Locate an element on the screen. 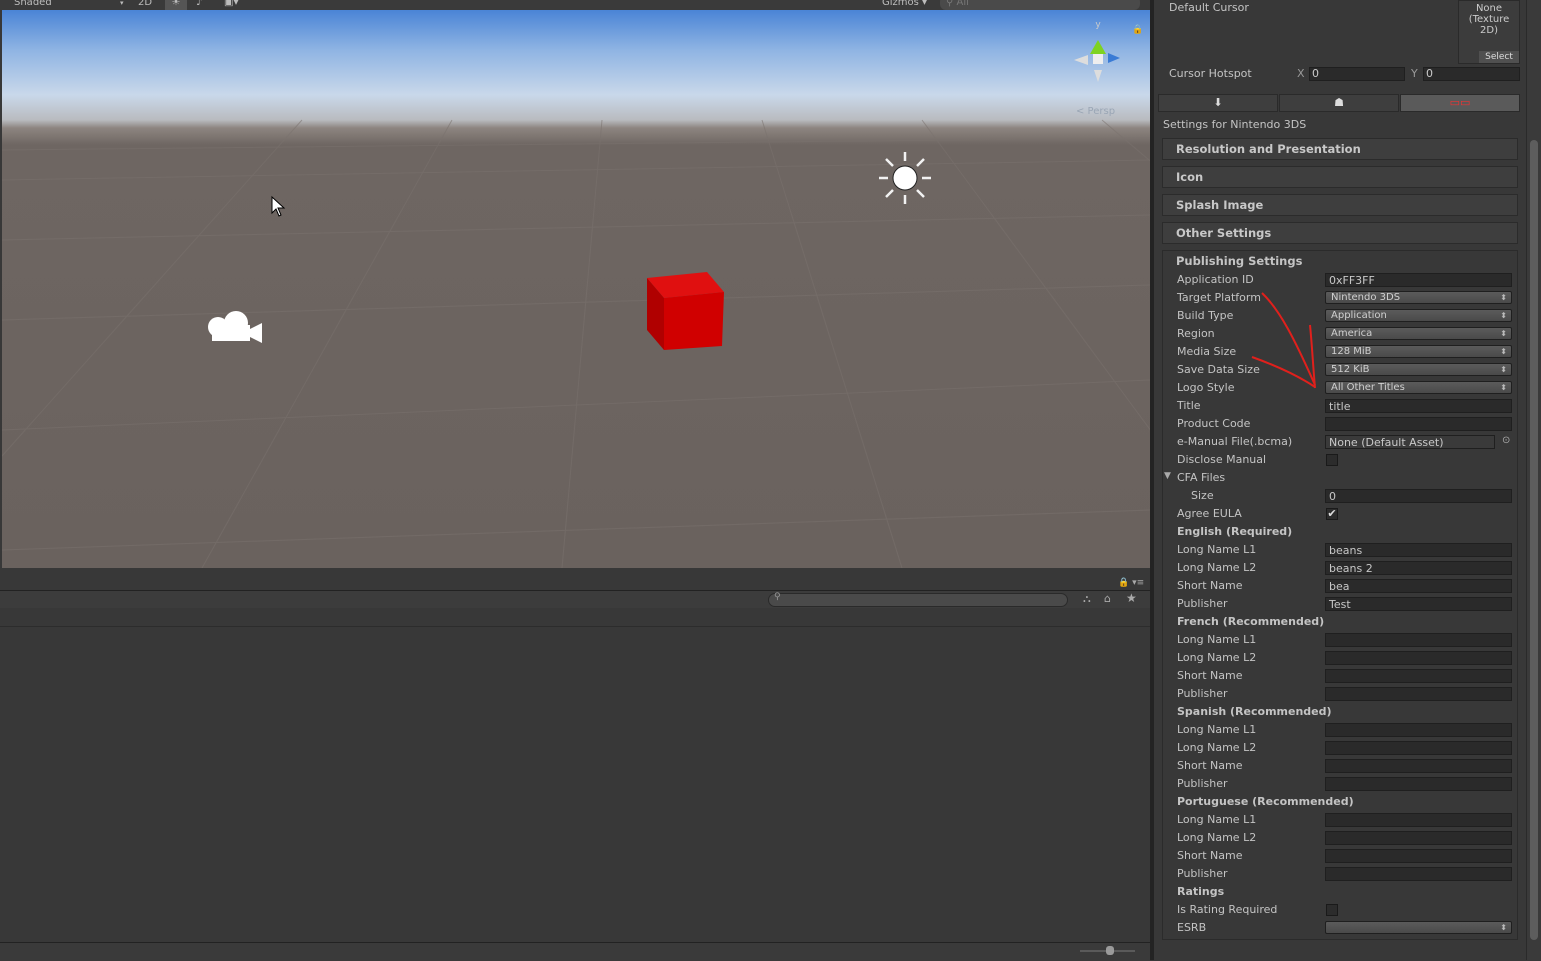 The width and height of the screenshot is (1541, 961). region-dropdown: America ⬍ is located at coordinates (1418, 333).